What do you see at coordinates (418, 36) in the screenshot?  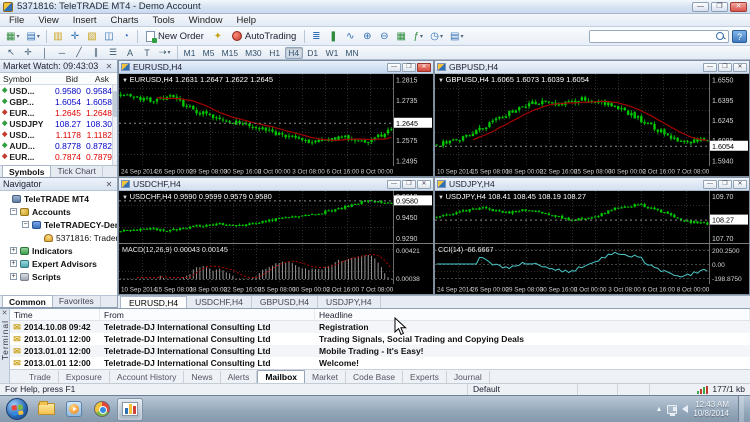 I see `indicators-button: ƒ ▾` at bounding box center [418, 36].